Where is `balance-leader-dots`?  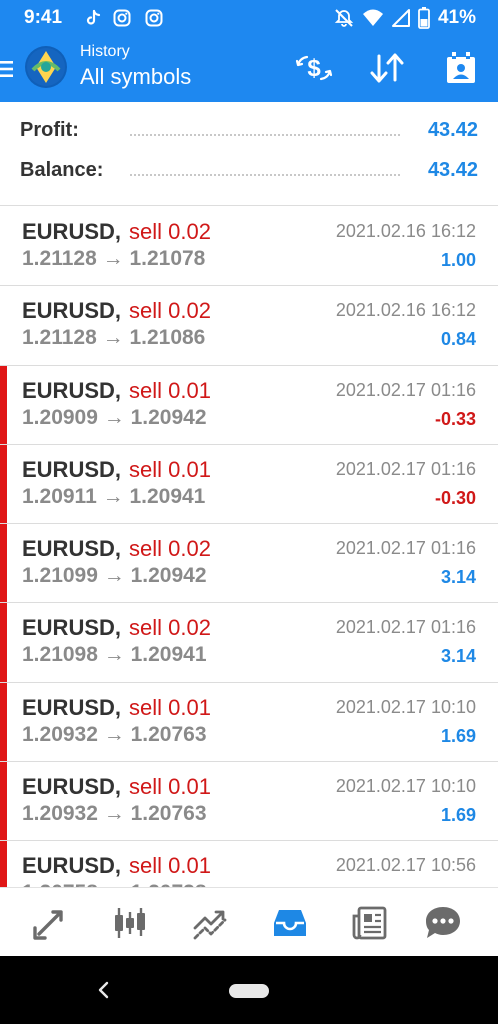
balance-leader-dots is located at coordinates (265, 175).